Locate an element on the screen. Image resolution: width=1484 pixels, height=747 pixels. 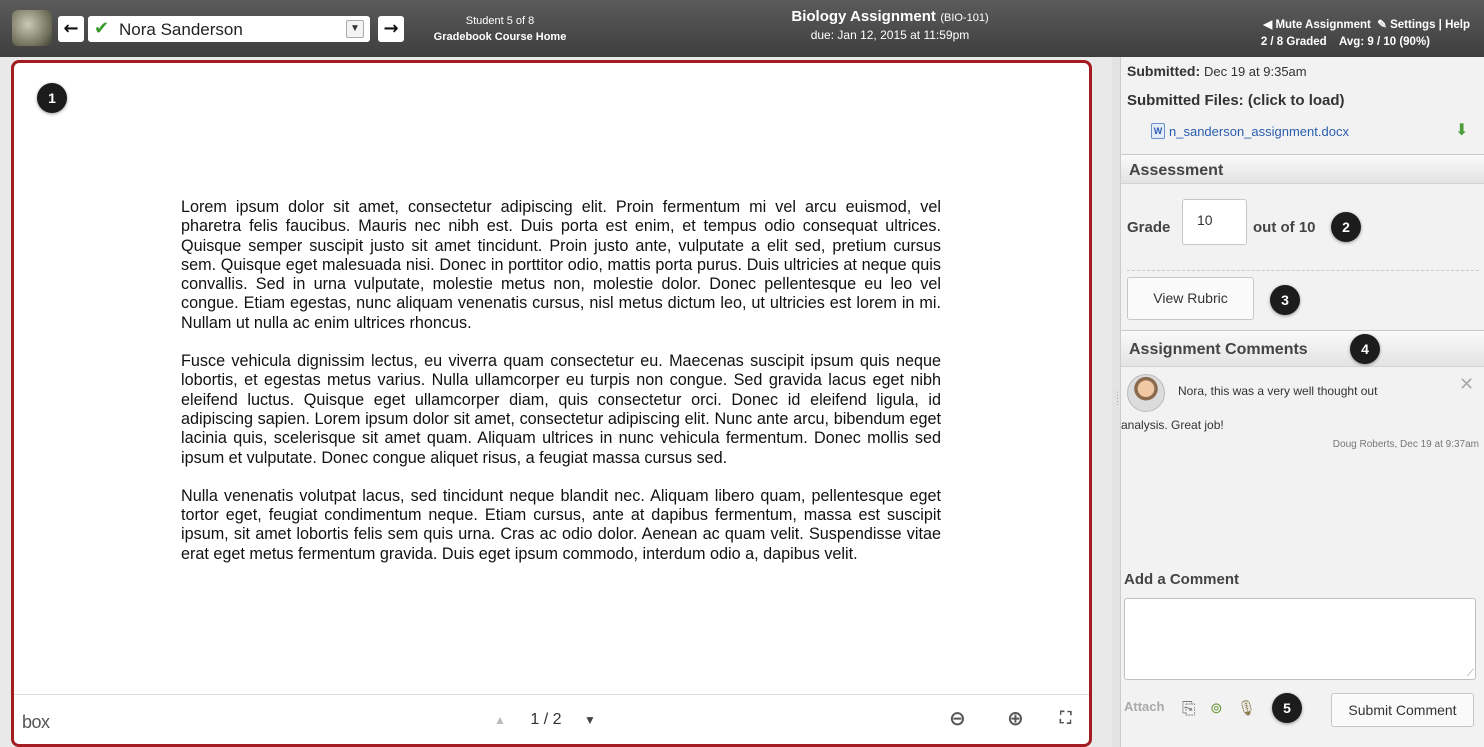
panel-resize-handle: ⋮ ⋮ is located at coordinates (1117, 402).